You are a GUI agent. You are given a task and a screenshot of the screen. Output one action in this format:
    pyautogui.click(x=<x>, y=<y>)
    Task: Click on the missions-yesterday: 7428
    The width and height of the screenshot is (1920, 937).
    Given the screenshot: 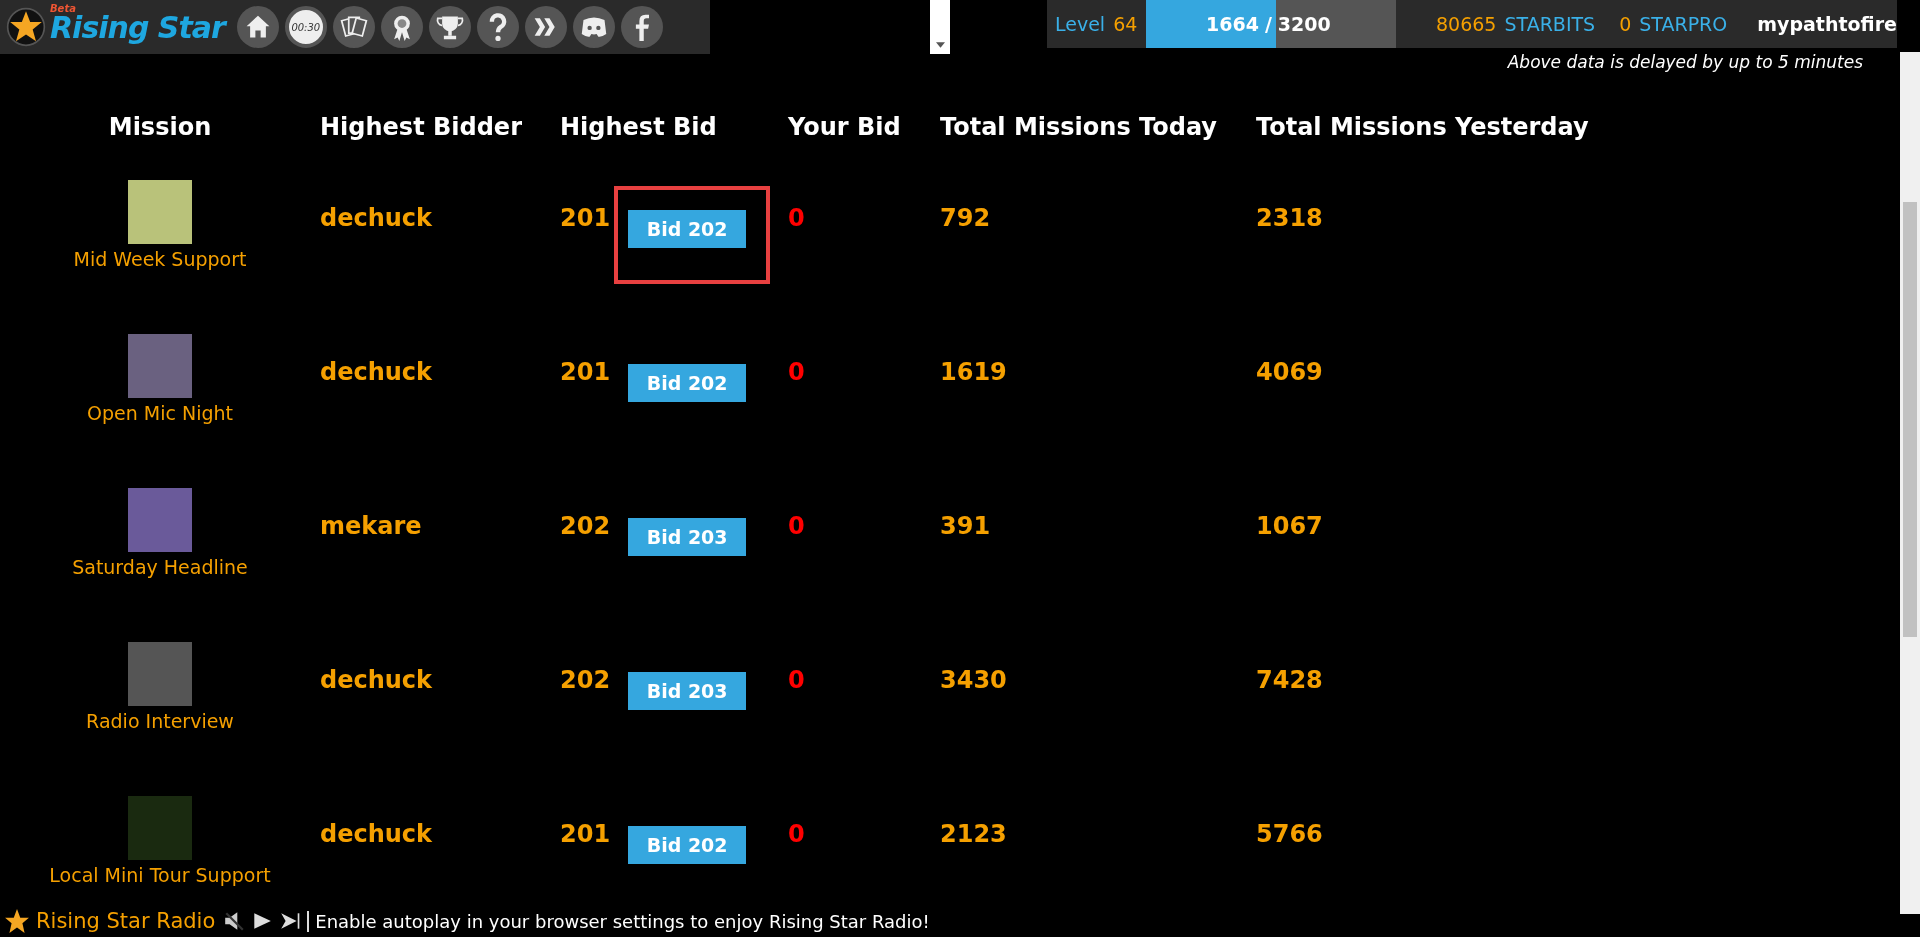 What is the action you would take?
    pyautogui.click(x=1289, y=680)
    